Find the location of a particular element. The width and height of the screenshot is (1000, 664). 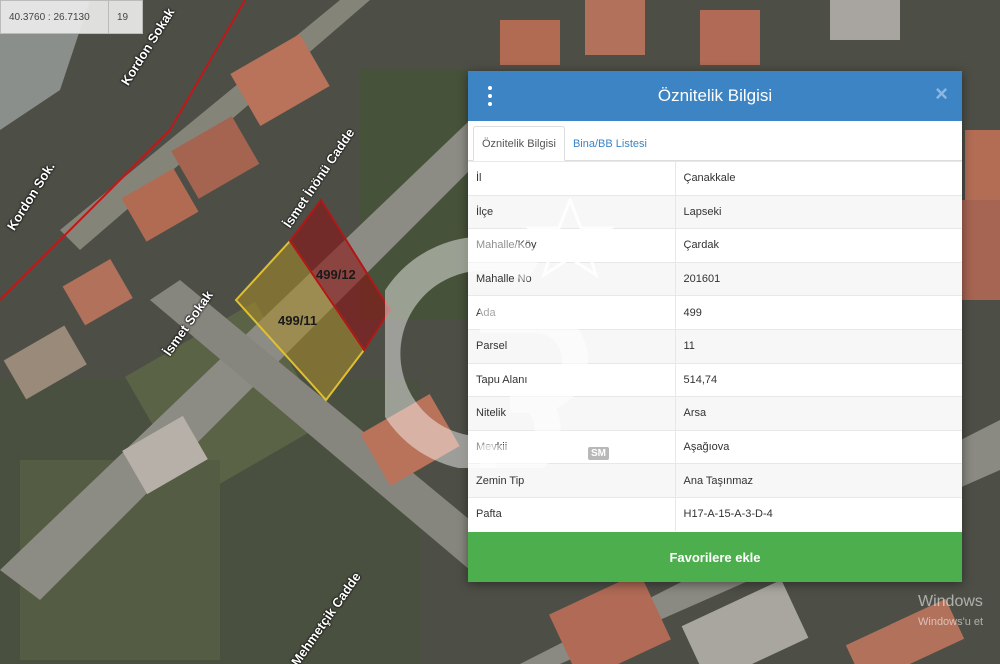

attribute-value: Çanakkale is located at coordinates (818, 178).